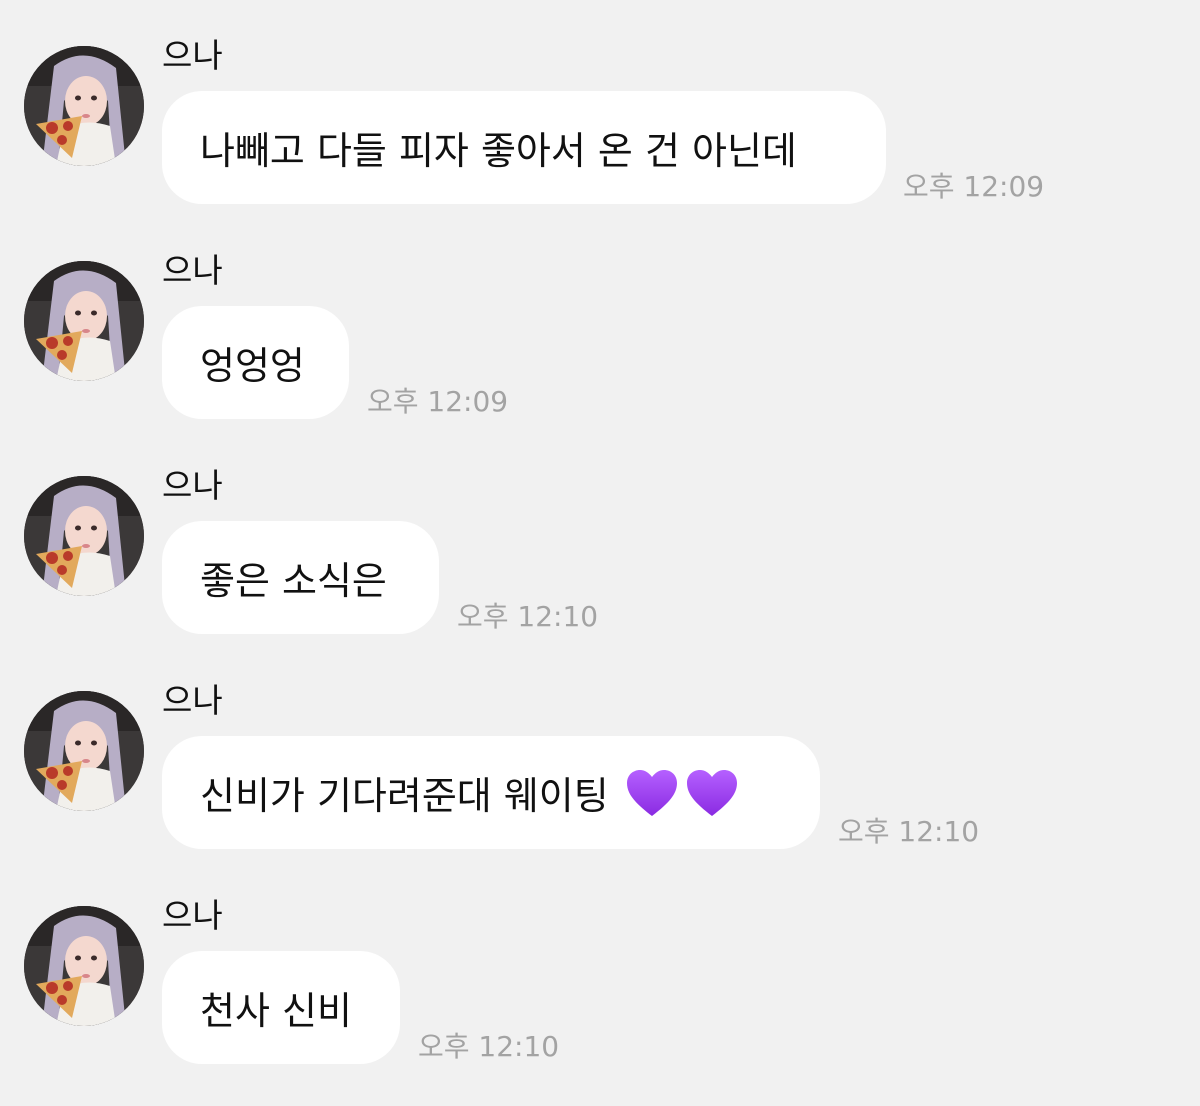 Image resolution: width=1200 pixels, height=1106 pixels. I want to click on message-bubble: 나빼고 다들 피자 좋아서 온 건 아닌데, so click(524, 147).